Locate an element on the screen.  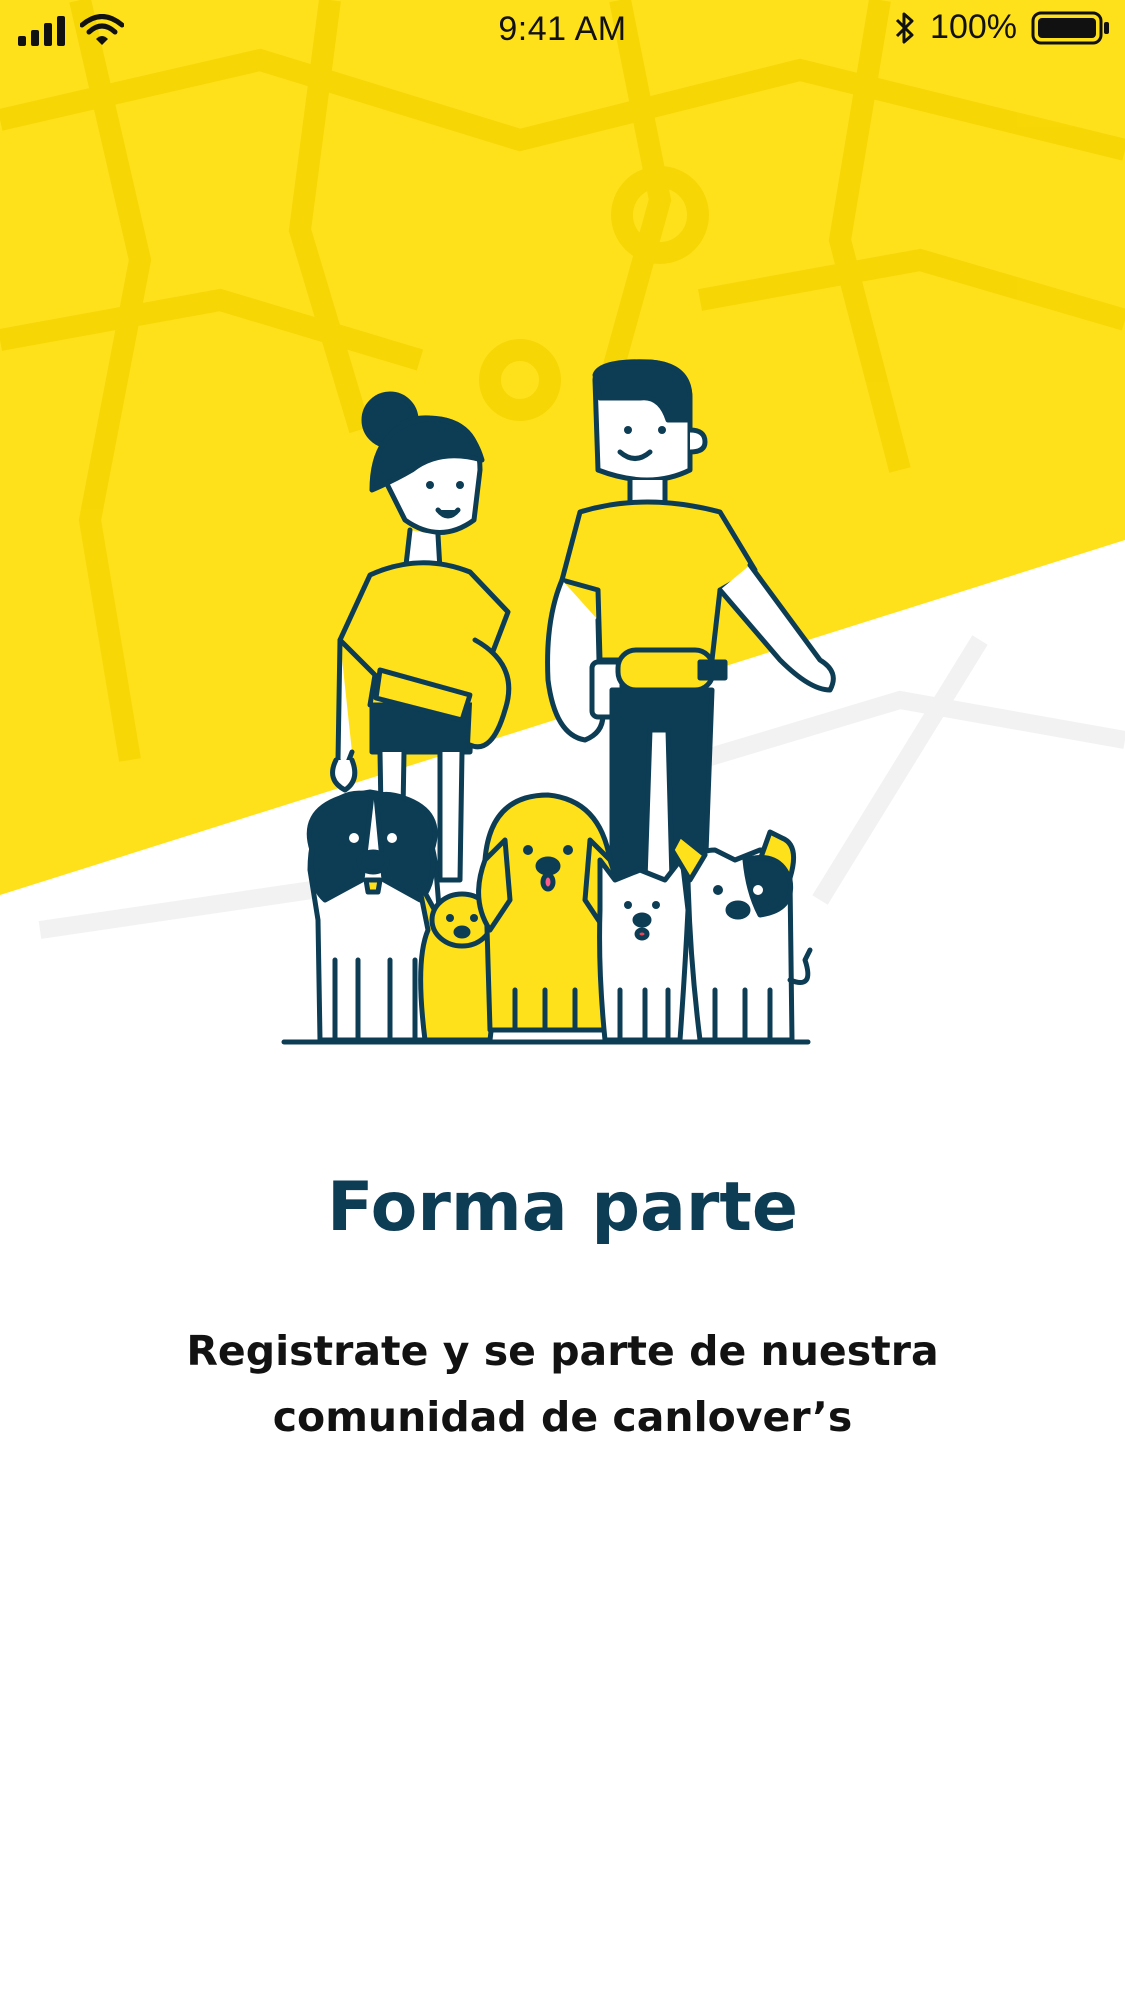
battery-icon is located at coordinates (1070, 27).